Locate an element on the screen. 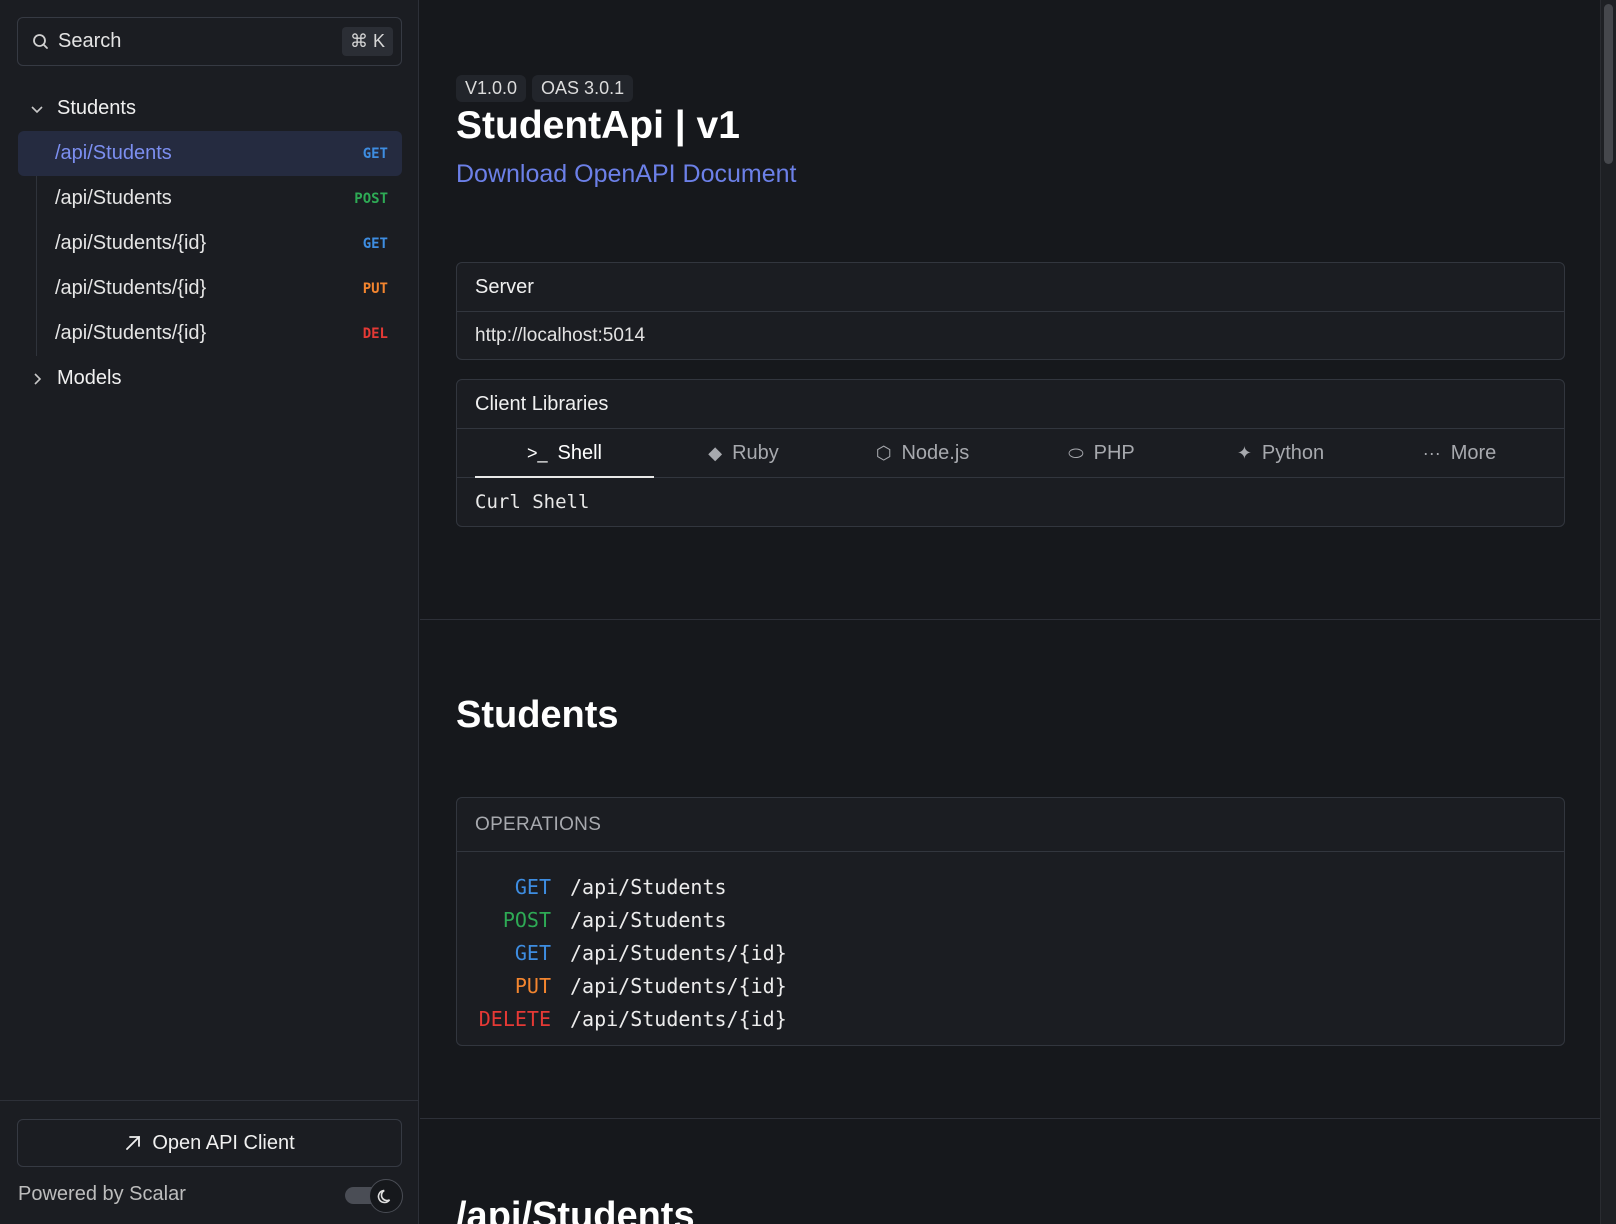 The height and width of the screenshot is (1224, 1616). operation-method: DELETE is located at coordinates (514, 1018).